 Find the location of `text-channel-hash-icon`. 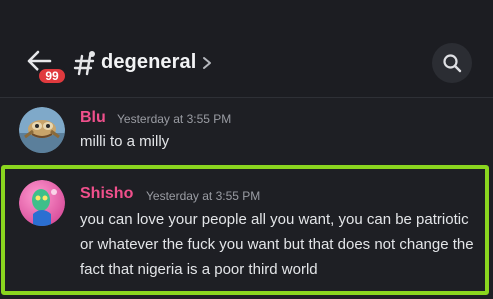

text-channel-hash-icon is located at coordinates (84, 63).